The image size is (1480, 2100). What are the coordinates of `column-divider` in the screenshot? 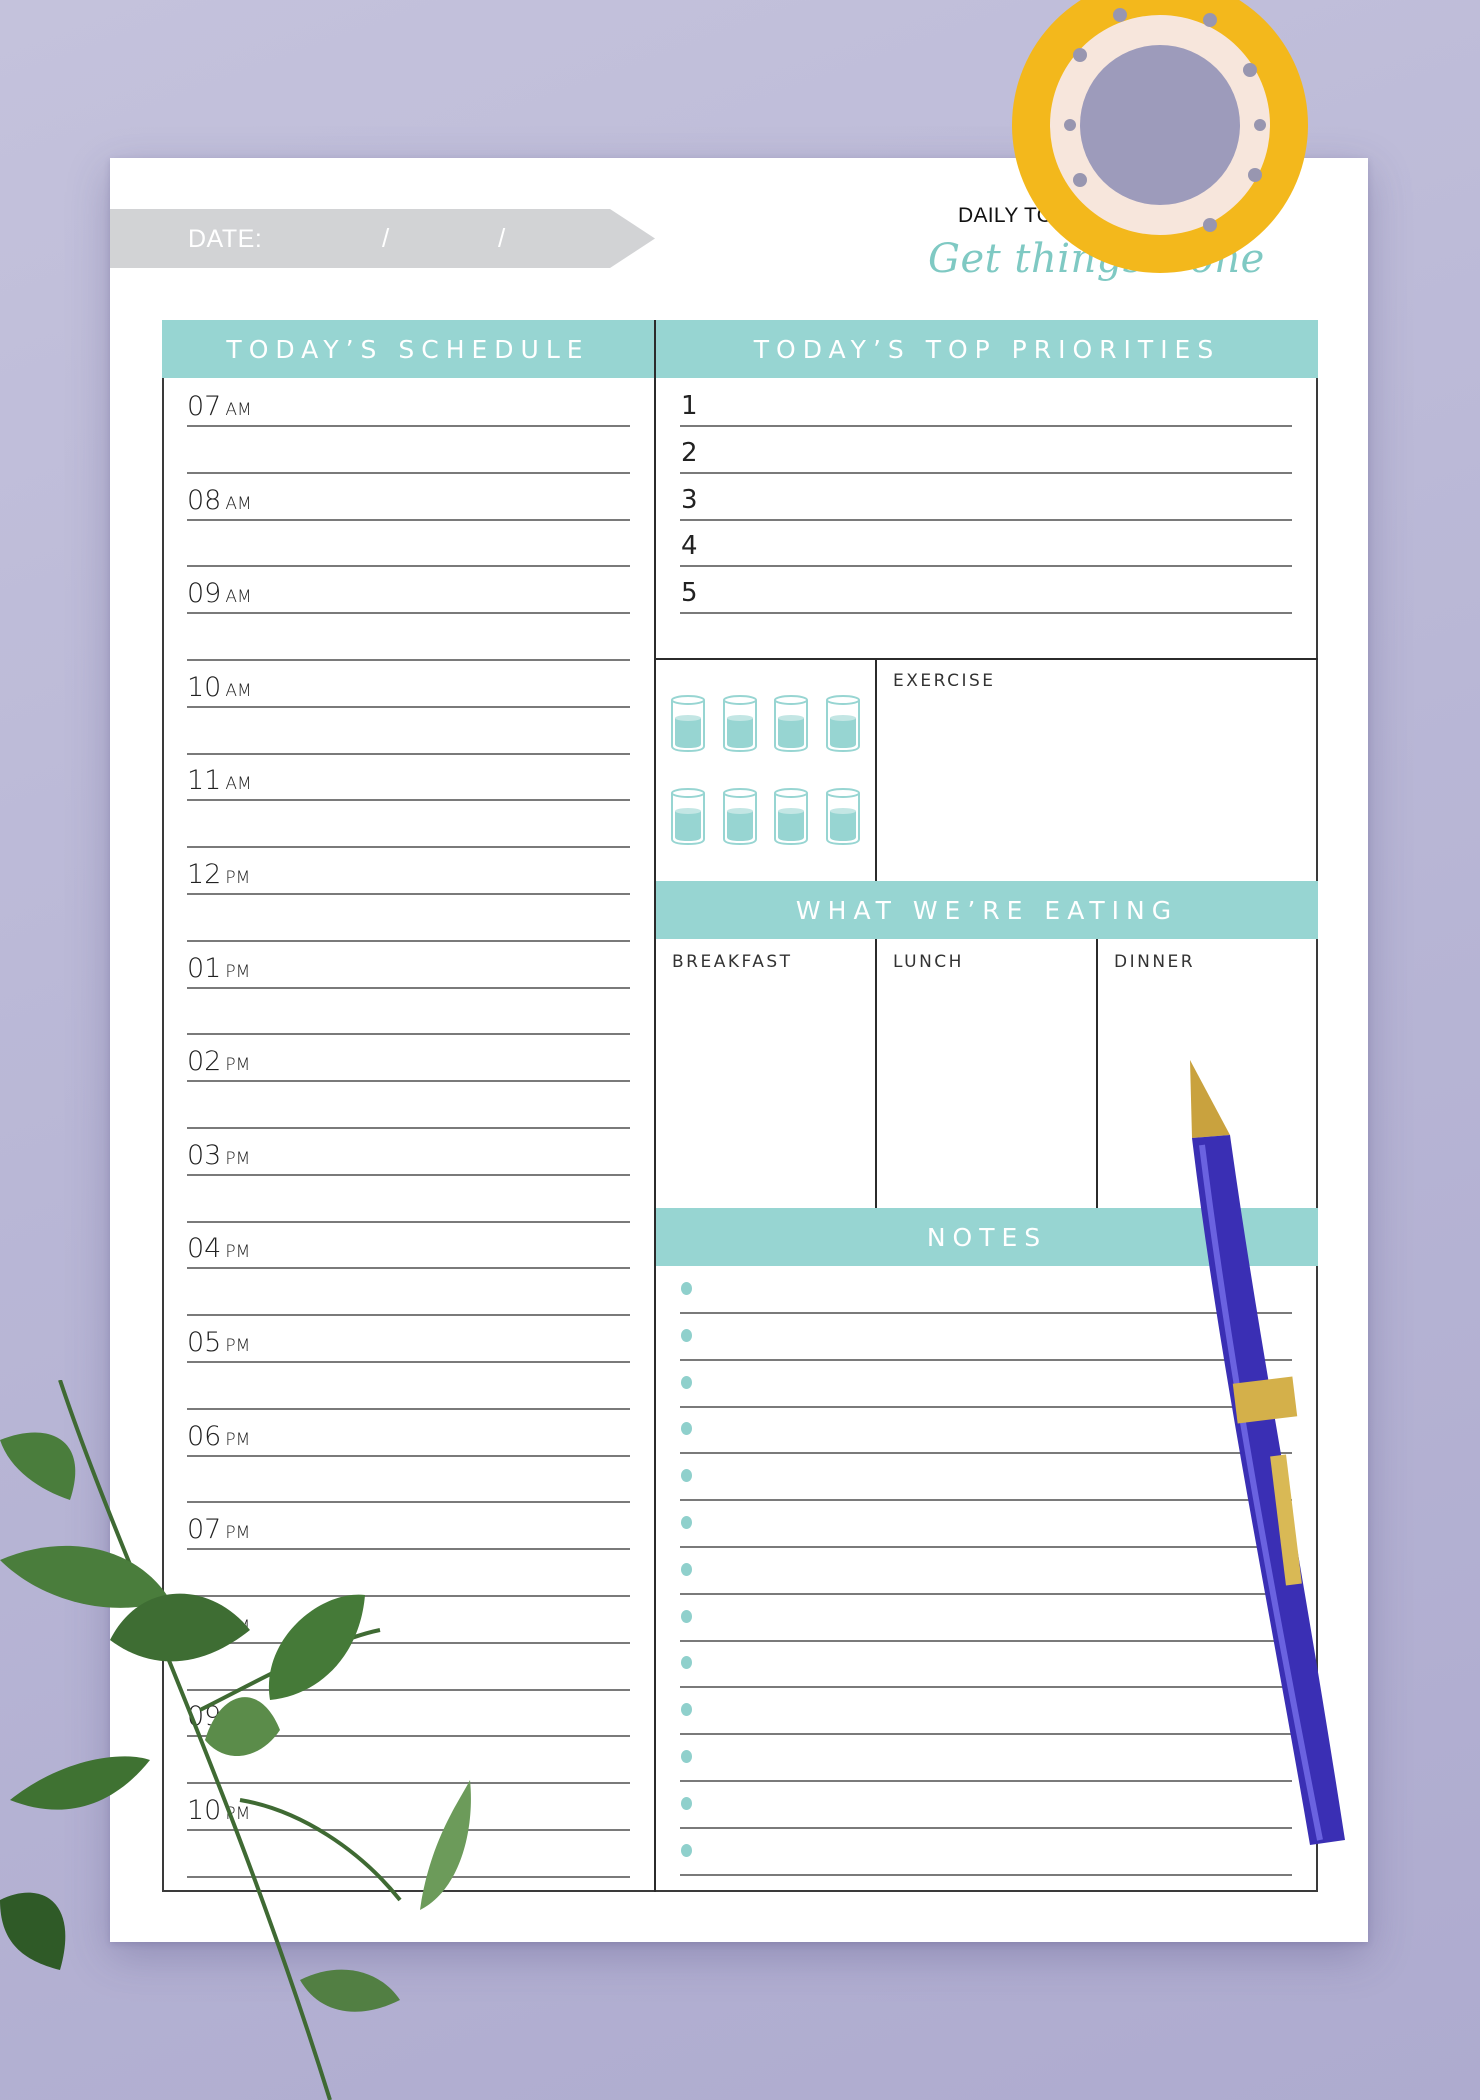 It's located at (655, 1106).